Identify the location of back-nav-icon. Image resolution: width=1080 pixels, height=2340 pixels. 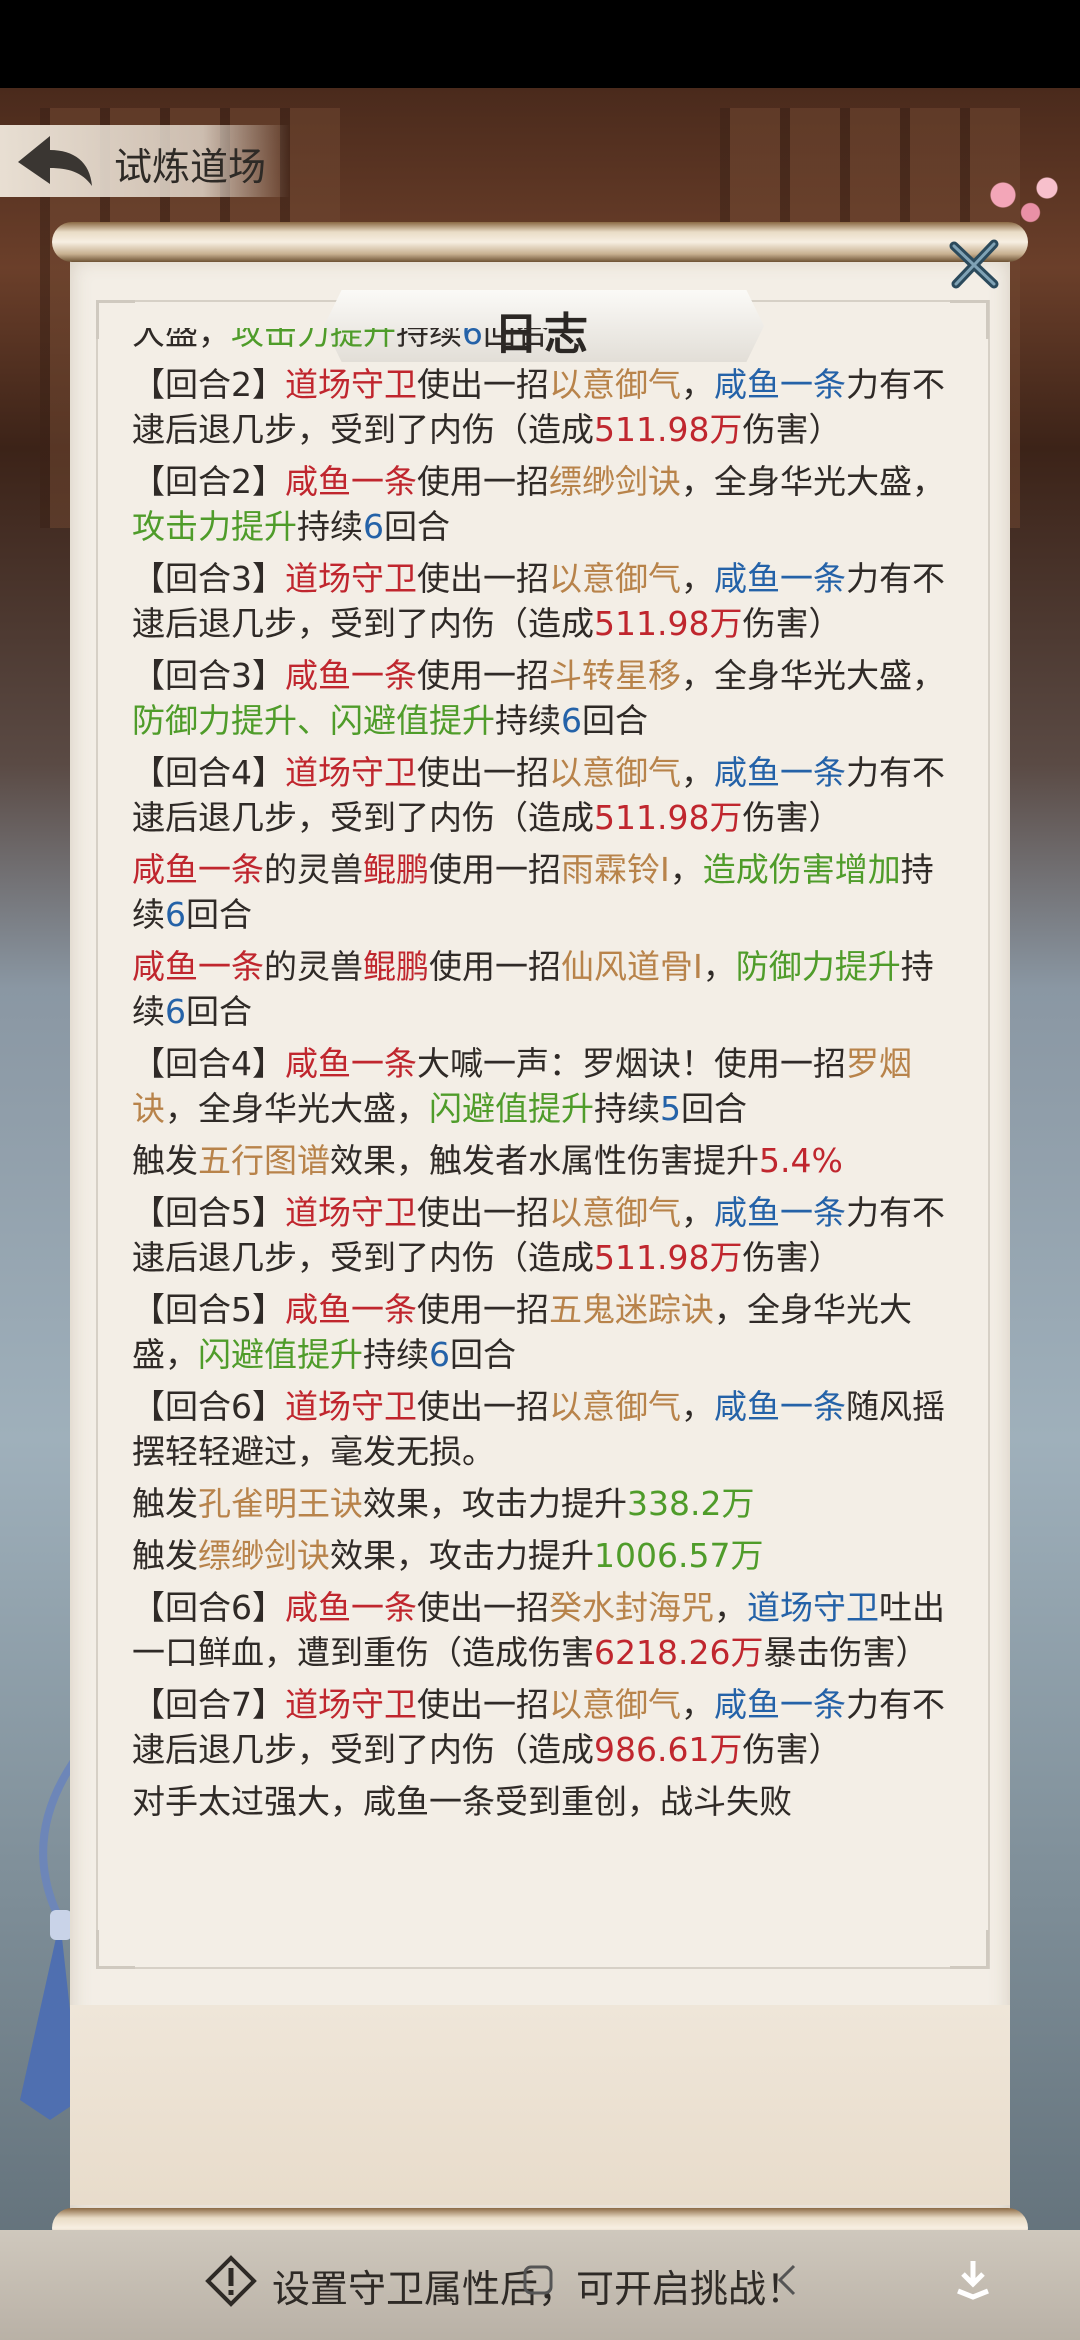
(788, 2280).